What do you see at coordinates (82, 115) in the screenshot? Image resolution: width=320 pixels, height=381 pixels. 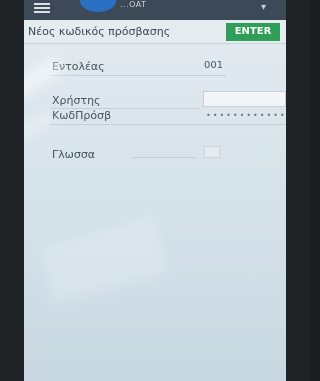 I see `password-label: ΚωδΠρόσβ` at bounding box center [82, 115].